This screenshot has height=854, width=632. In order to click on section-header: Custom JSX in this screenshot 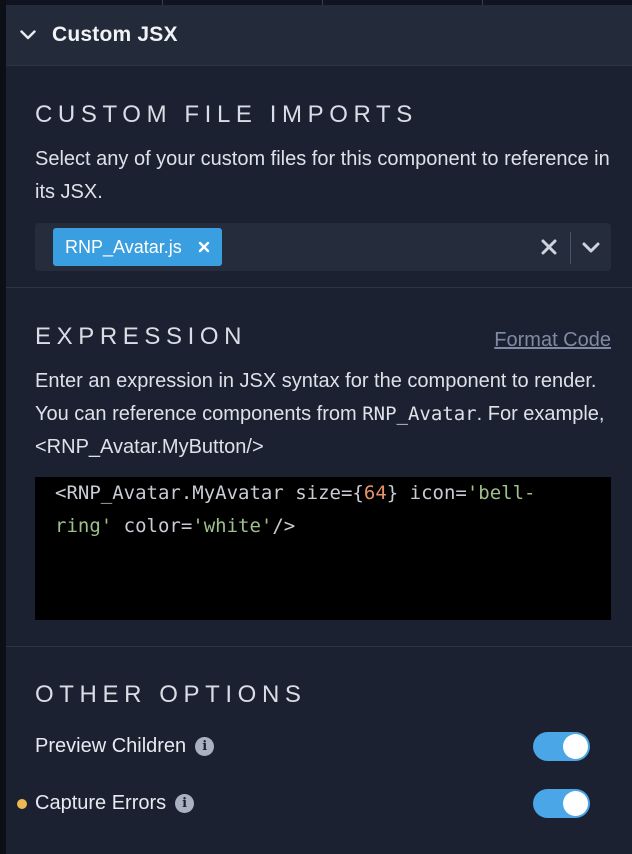, I will do `click(319, 35)`.